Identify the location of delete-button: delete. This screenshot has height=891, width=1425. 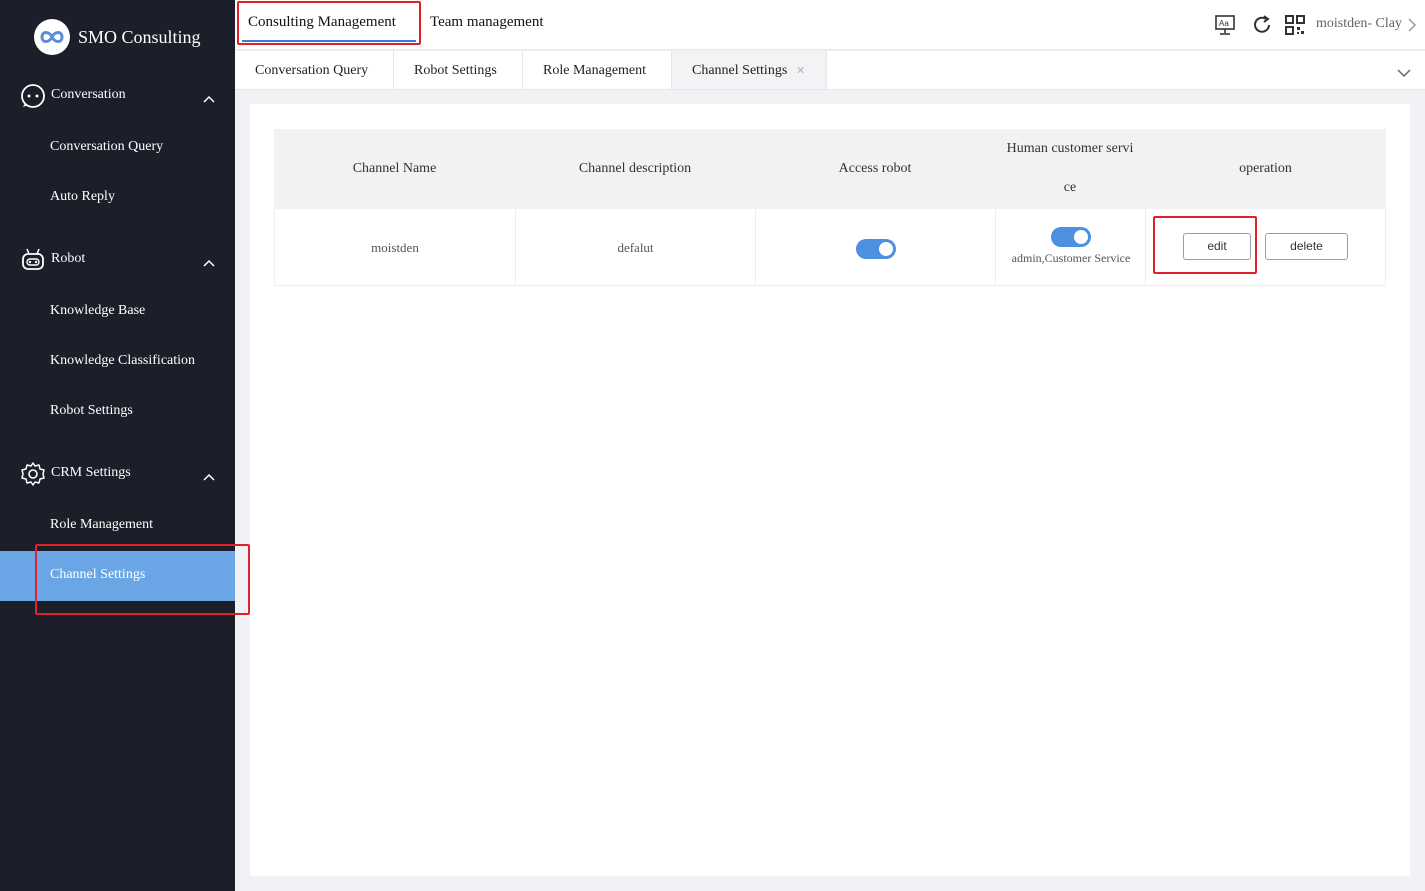
(1306, 246).